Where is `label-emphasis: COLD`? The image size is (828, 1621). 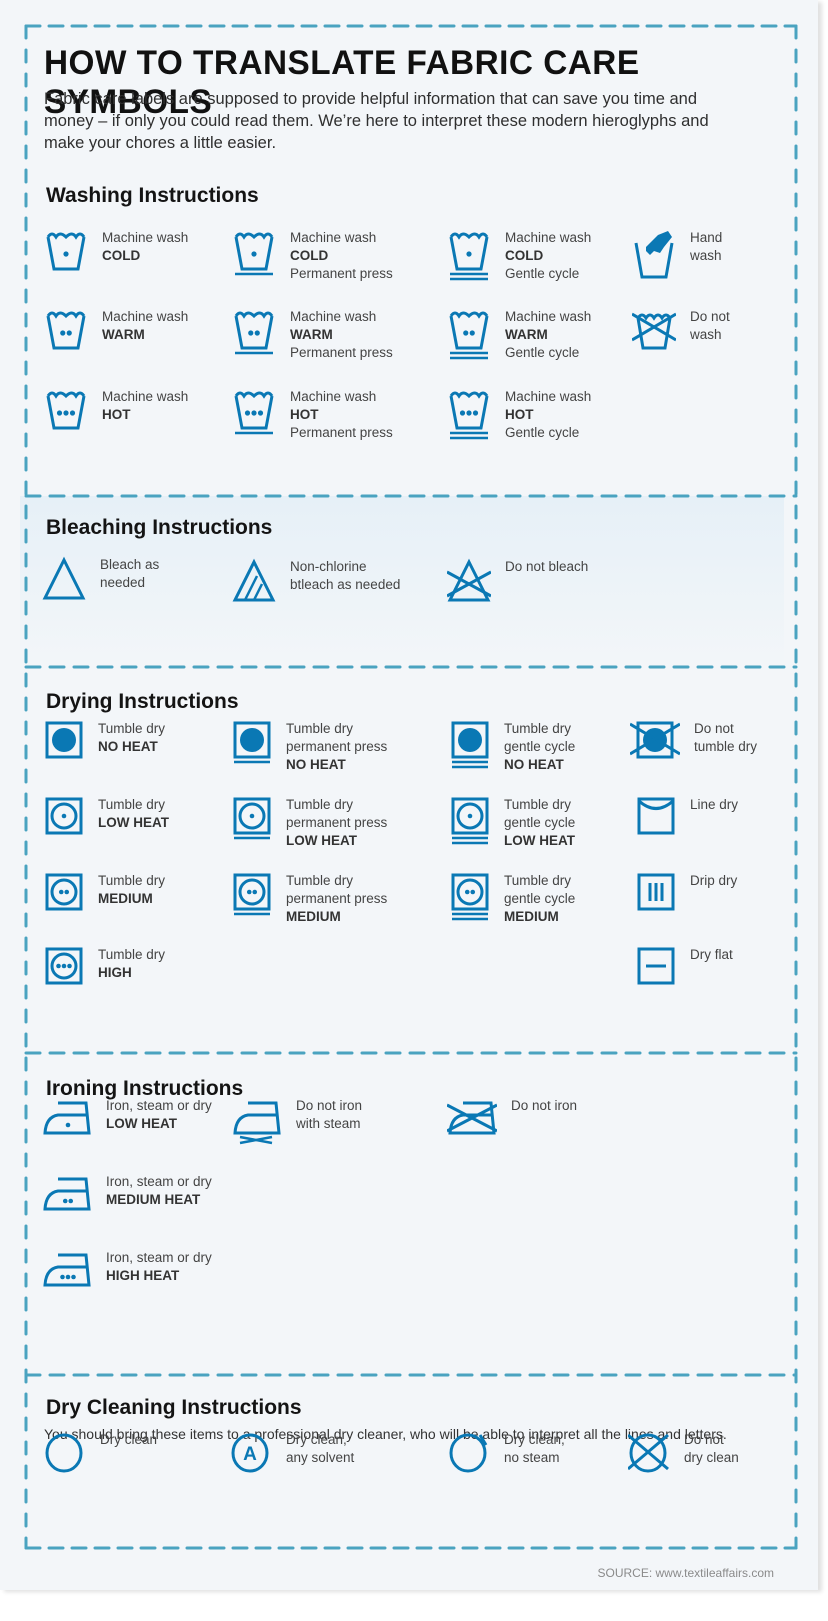 label-emphasis: COLD is located at coordinates (524, 255).